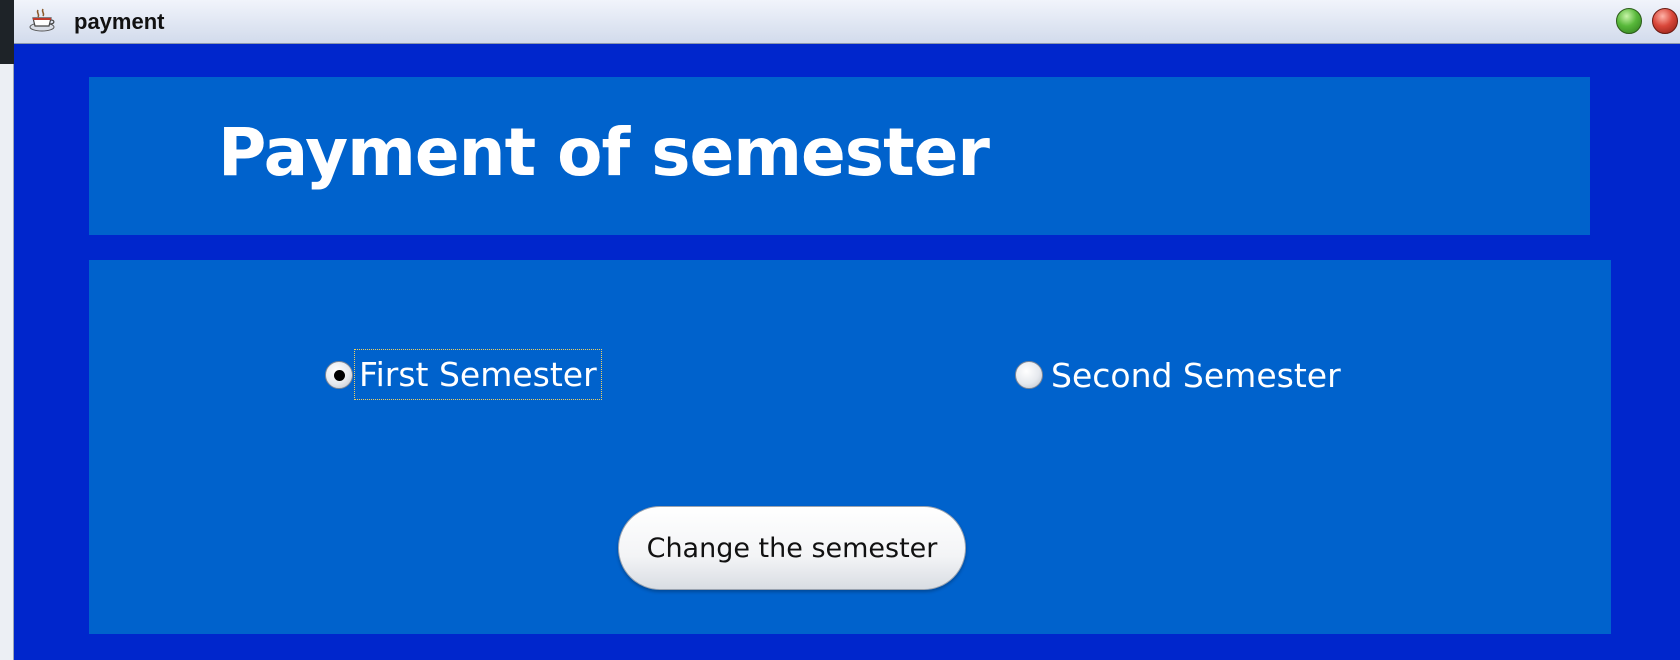 Image resolution: width=1680 pixels, height=660 pixels. I want to click on close-button, so click(1665, 21).